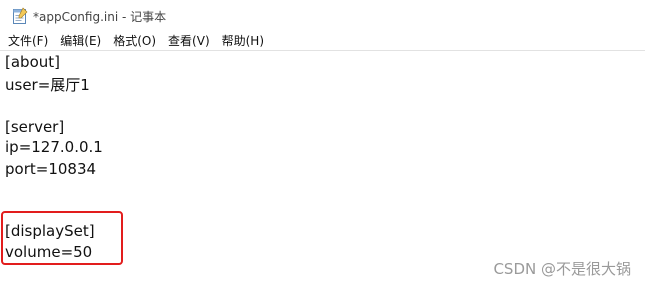 The height and width of the screenshot is (285, 645). I want to click on editor-line: user=展厅1, so click(47, 85).